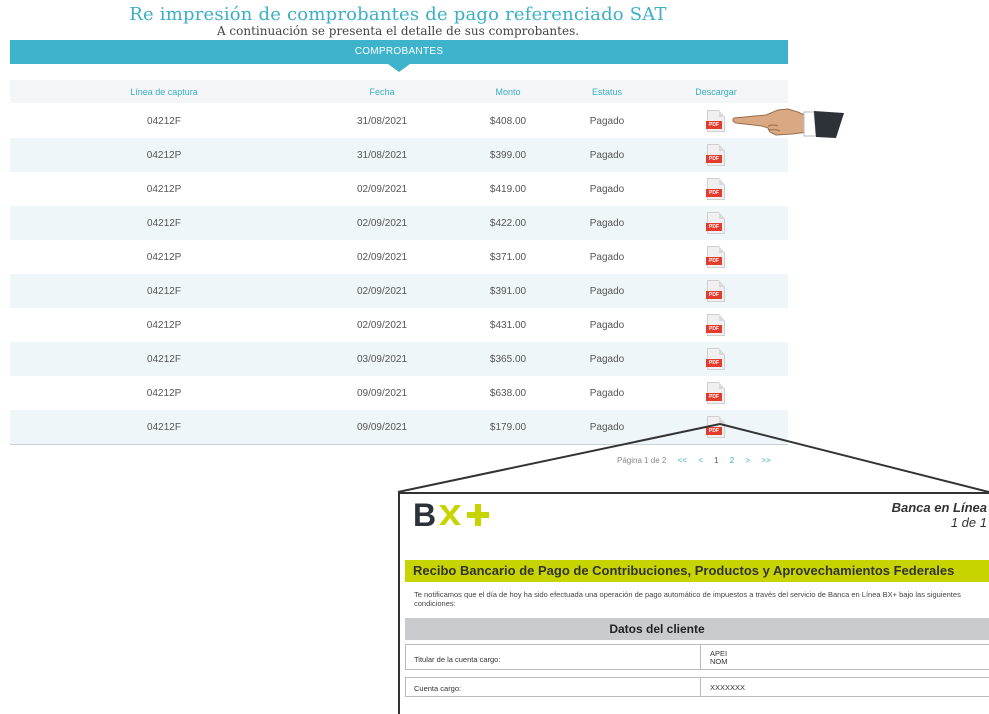 This screenshot has height=714, width=989. What do you see at coordinates (968, 522) in the screenshot?
I see `receipt-page-indicator: 1 de 1` at bounding box center [968, 522].